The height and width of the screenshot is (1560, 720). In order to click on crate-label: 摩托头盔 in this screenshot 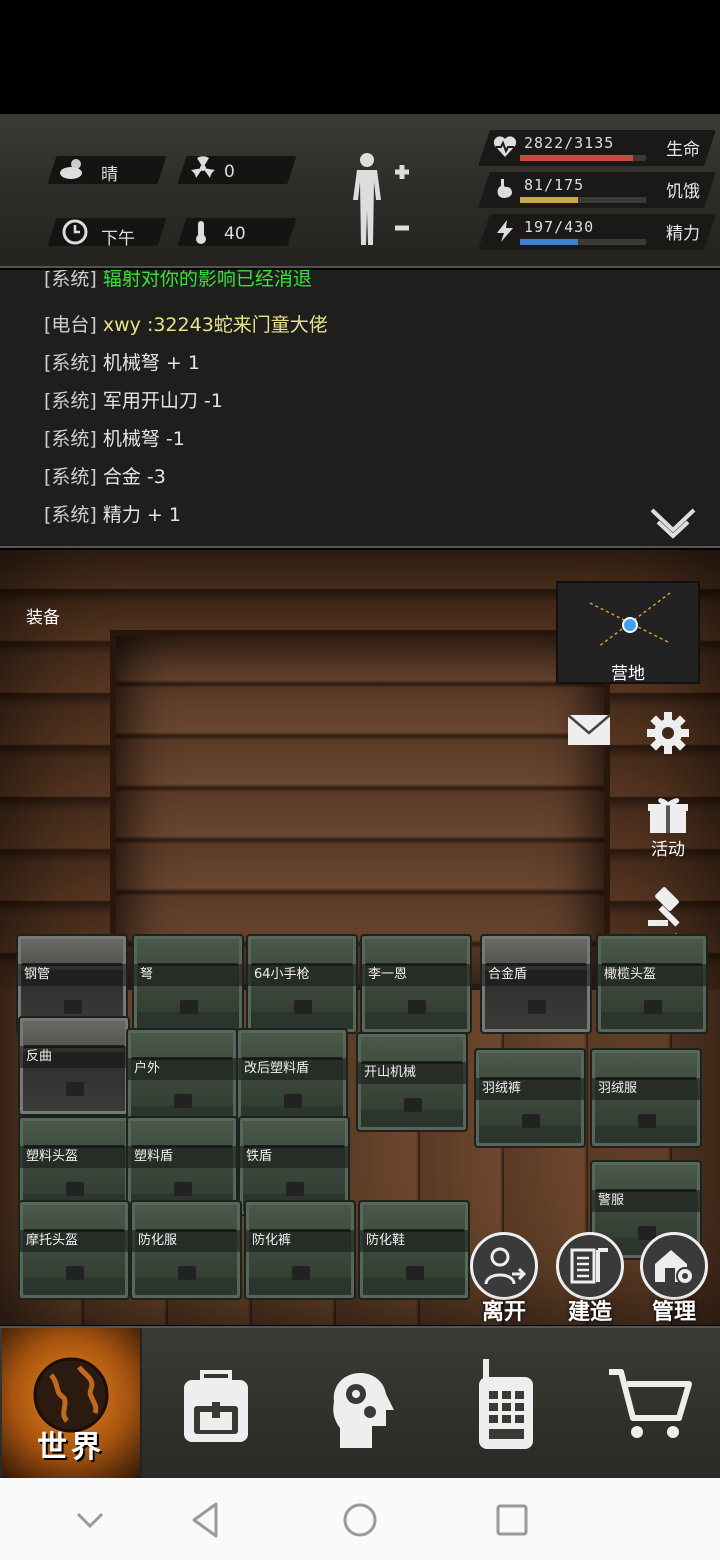, I will do `click(74, 1241)`.